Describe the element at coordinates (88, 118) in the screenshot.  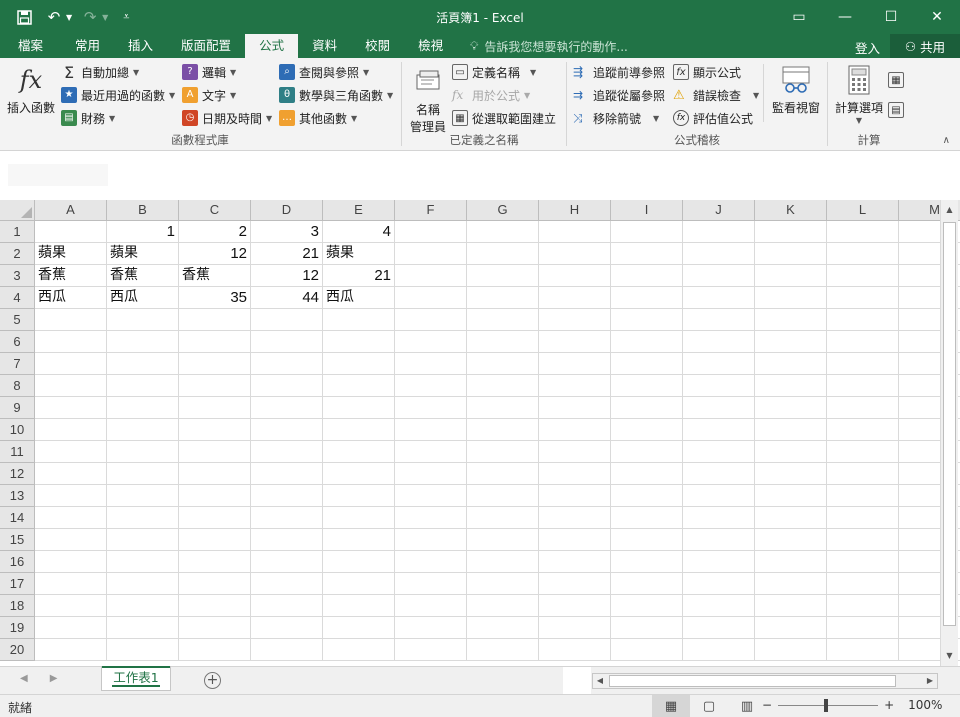
I see `financial-button: ▤ 財務 ▼` at that location.